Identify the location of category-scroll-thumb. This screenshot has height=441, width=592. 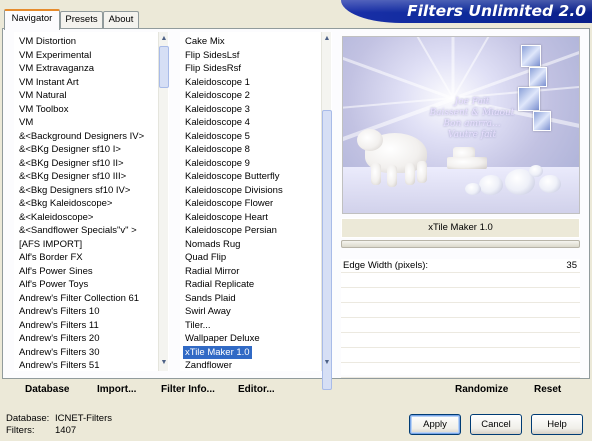
(164, 67).